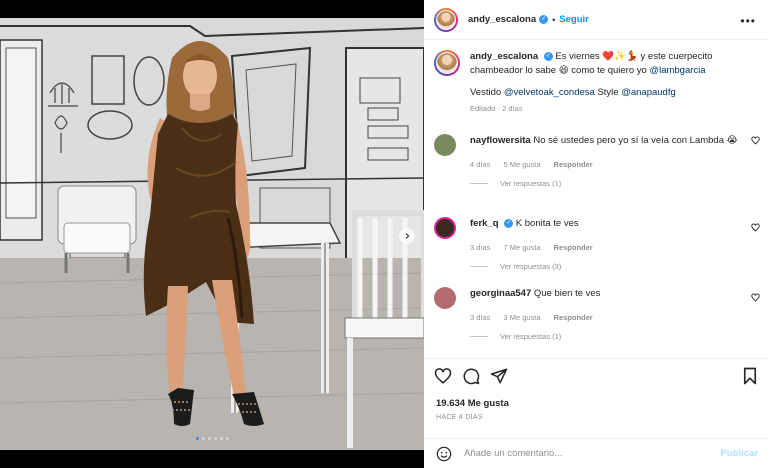 The height and width of the screenshot is (468, 768). What do you see at coordinates (472, 403) in the screenshot?
I see `likes-count: 19.634 Me gusta` at bounding box center [472, 403].